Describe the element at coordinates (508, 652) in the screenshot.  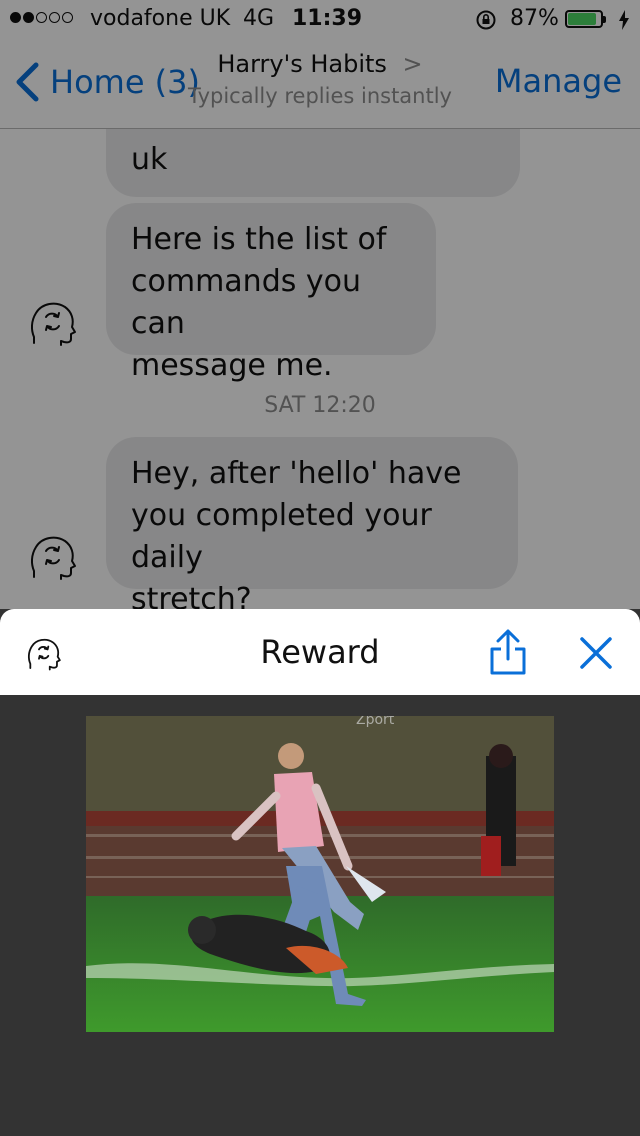
I see `share-icon` at that location.